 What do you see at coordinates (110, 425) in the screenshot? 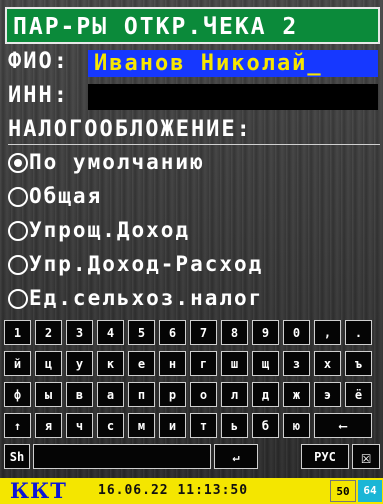
I see `key-row4-3: с` at bounding box center [110, 425].